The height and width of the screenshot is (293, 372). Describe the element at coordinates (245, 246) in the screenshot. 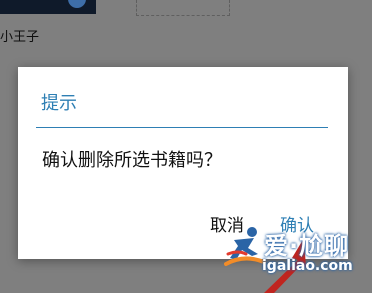

I see `runner-logo-icon` at that location.